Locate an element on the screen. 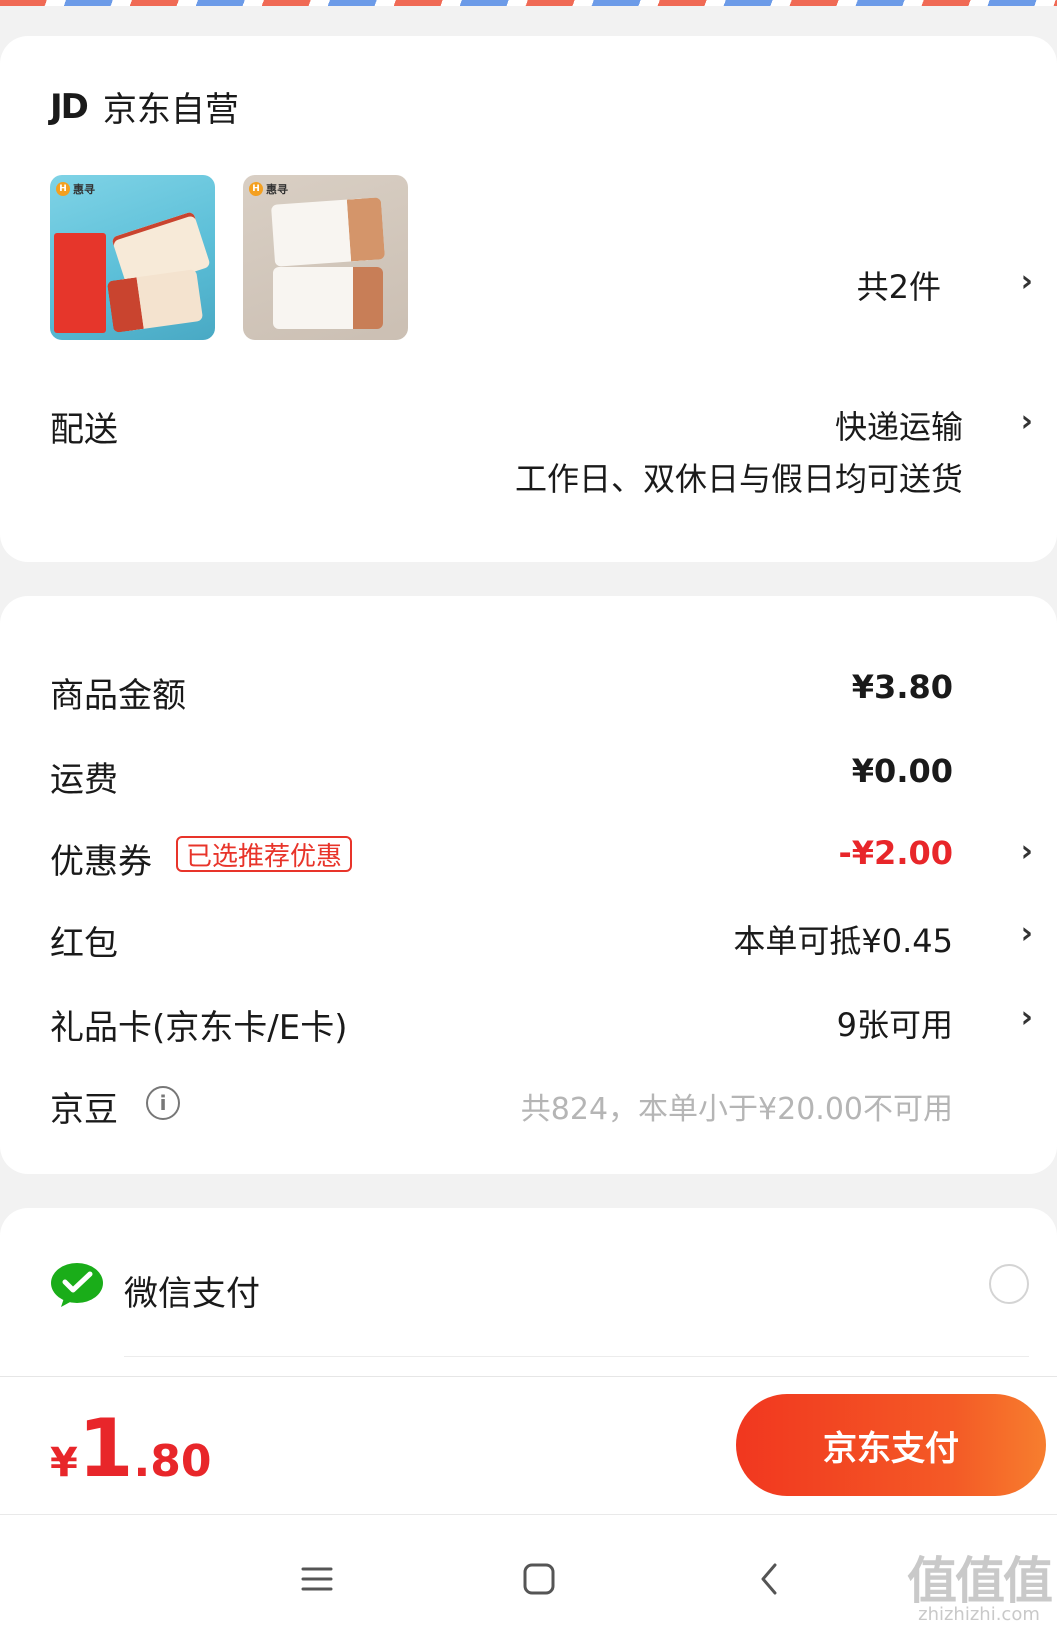  menu-icon is located at coordinates (317, 1579).